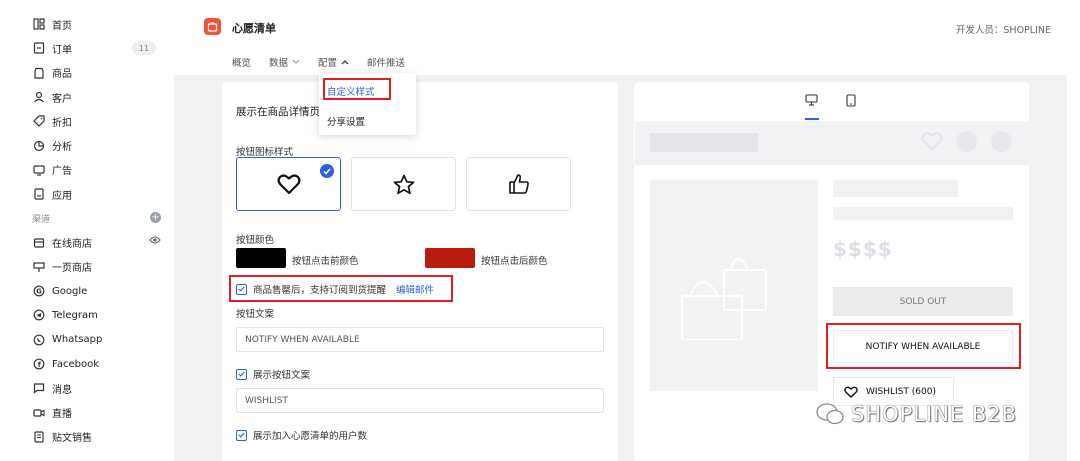 The width and height of the screenshot is (1080, 461). Describe the element at coordinates (39, 194) in the screenshot. I see `apps-icon` at that location.